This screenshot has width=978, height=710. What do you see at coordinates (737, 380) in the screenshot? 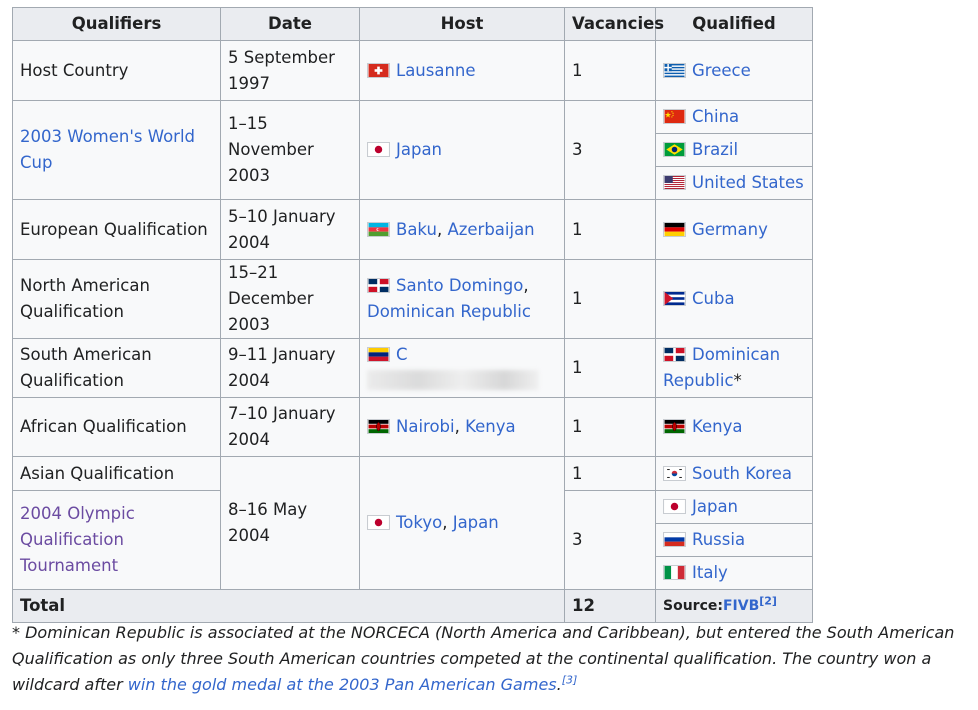
I see `footnote-marker: *` at bounding box center [737, 380].